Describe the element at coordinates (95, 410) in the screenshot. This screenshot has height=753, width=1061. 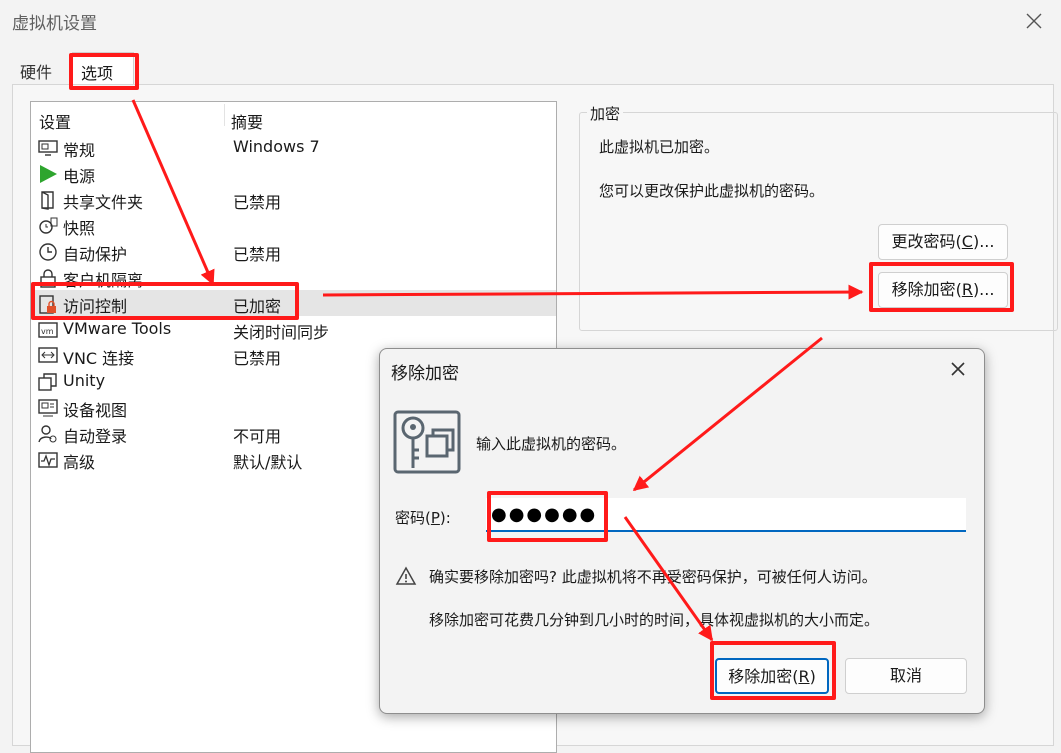
I see `list-item-label: 设备视图` at that location.